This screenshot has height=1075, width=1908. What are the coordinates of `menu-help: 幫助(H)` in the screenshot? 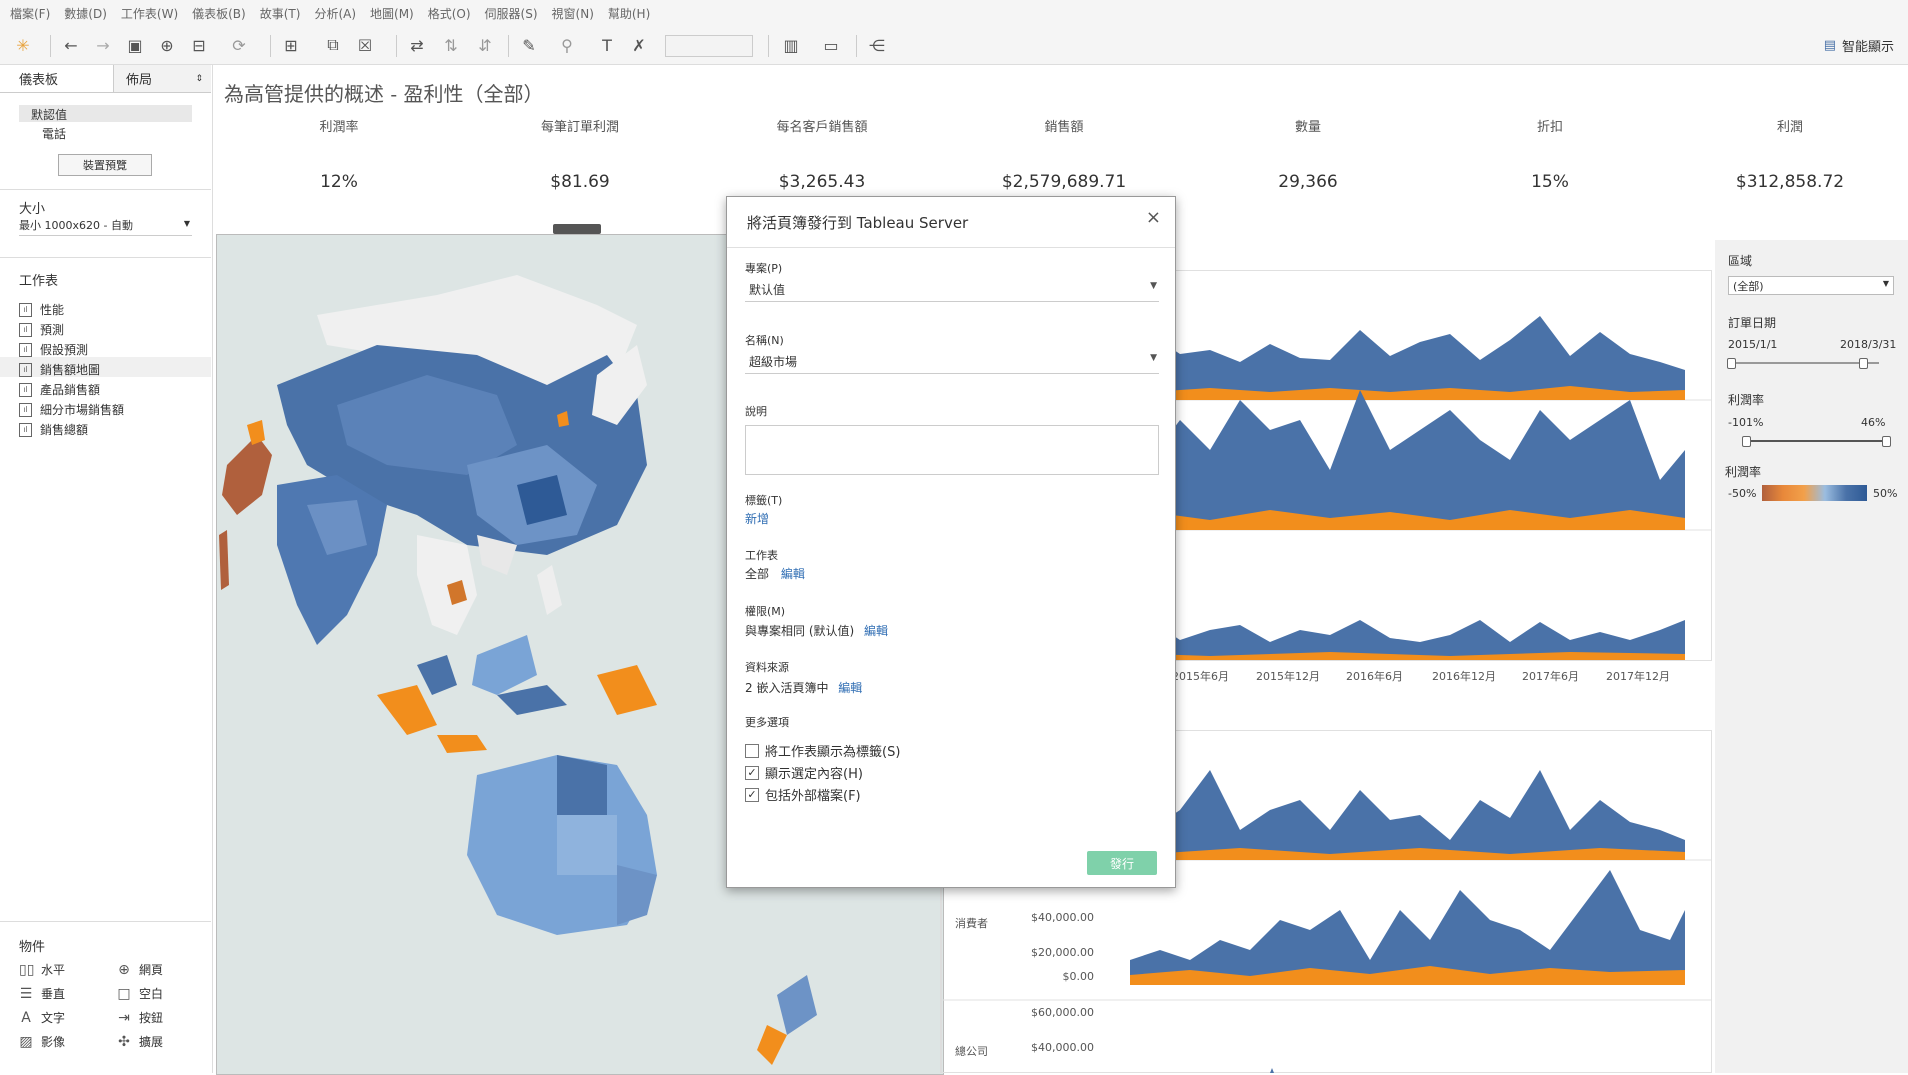 It's located at (629, 13).